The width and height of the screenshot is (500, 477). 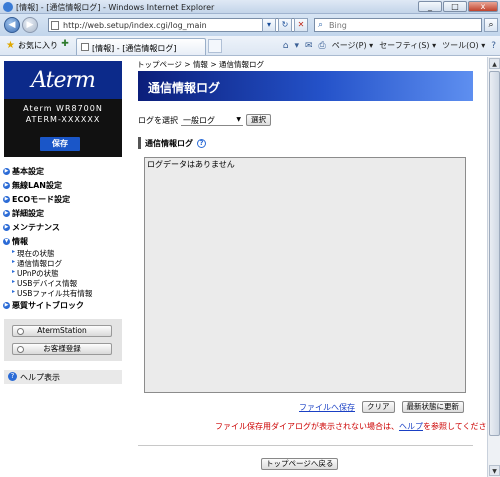 I want to click on page-menu: ページ(P) ▾, so click(x=352, y=45).